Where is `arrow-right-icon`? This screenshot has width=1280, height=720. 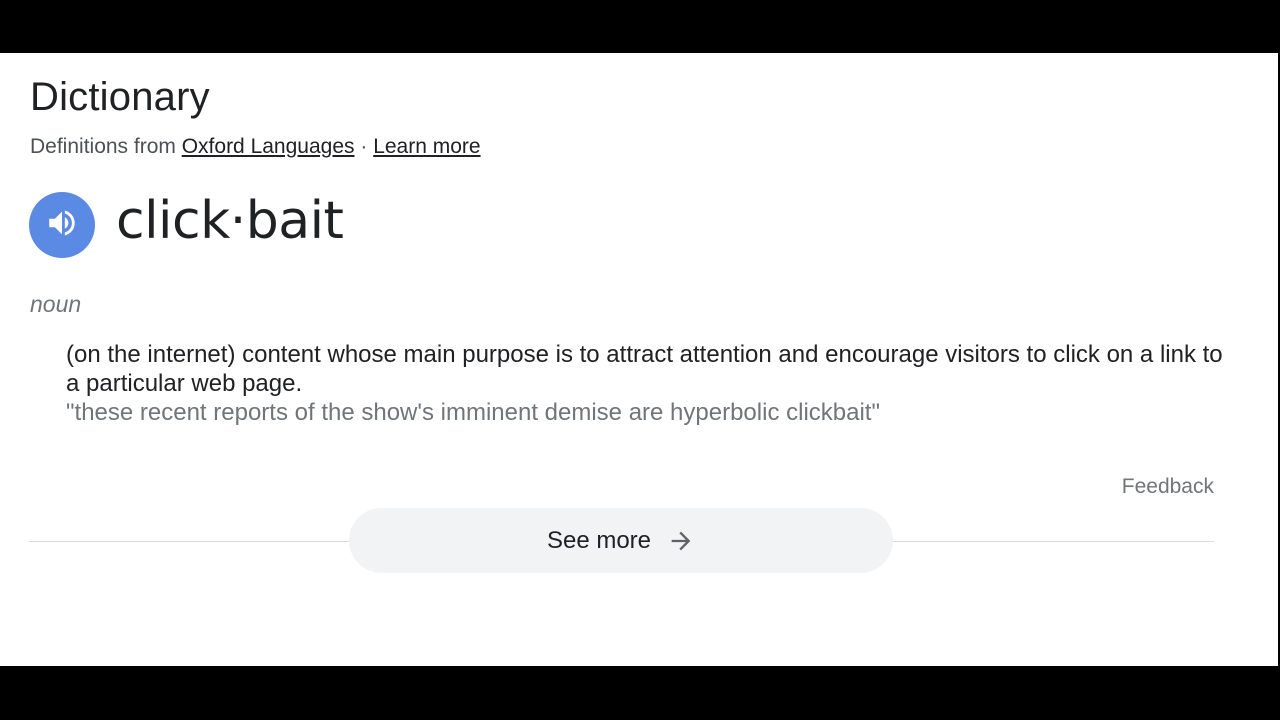 arrow-right-icon is located at coordinates (681, 541).